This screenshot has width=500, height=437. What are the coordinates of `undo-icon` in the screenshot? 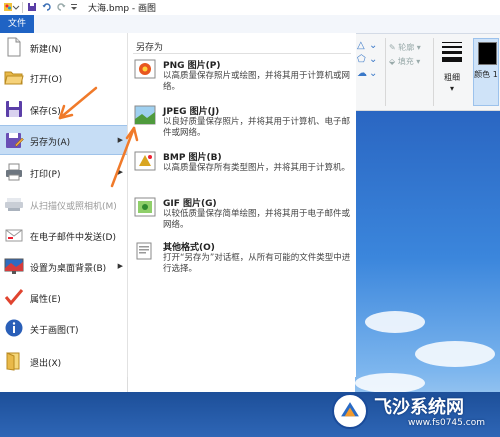 It's located at (47, 7).